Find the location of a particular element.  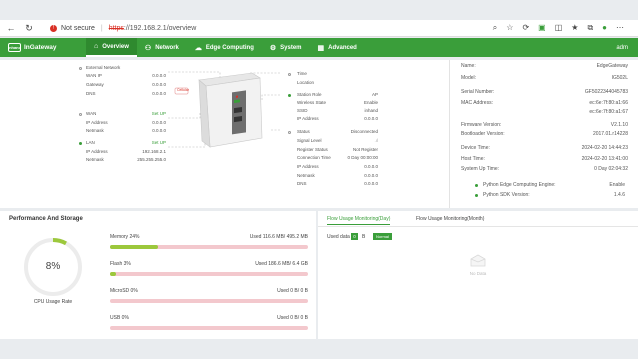

no-data-text: No Data is located at coordinates (478, 273).